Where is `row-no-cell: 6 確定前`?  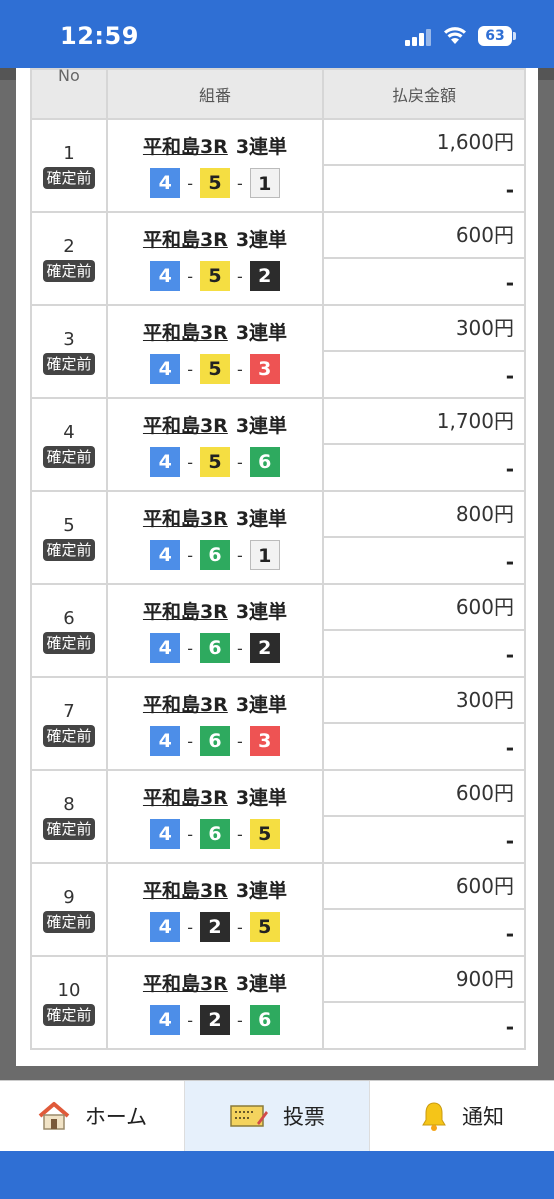 row-no-cell: 6 確定前 is located at coordinates (69, 630).